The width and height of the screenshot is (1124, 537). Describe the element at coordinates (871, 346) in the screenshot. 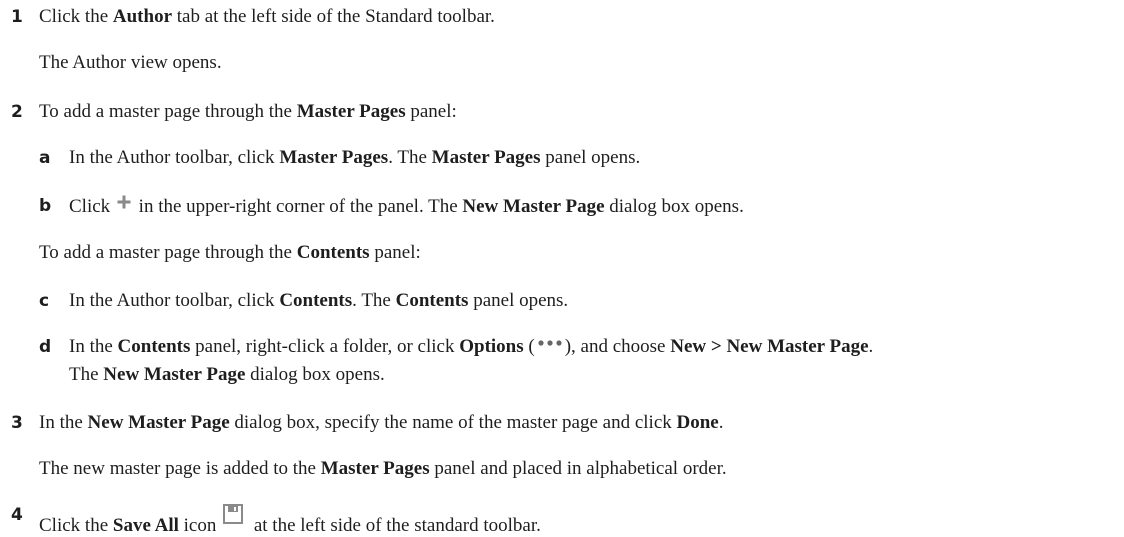

I see `substep-d-text-part: .` at that location.